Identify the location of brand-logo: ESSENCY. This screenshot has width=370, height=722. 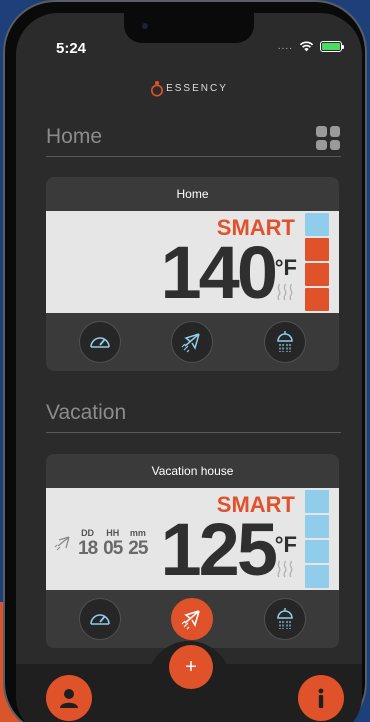
(189, 88).